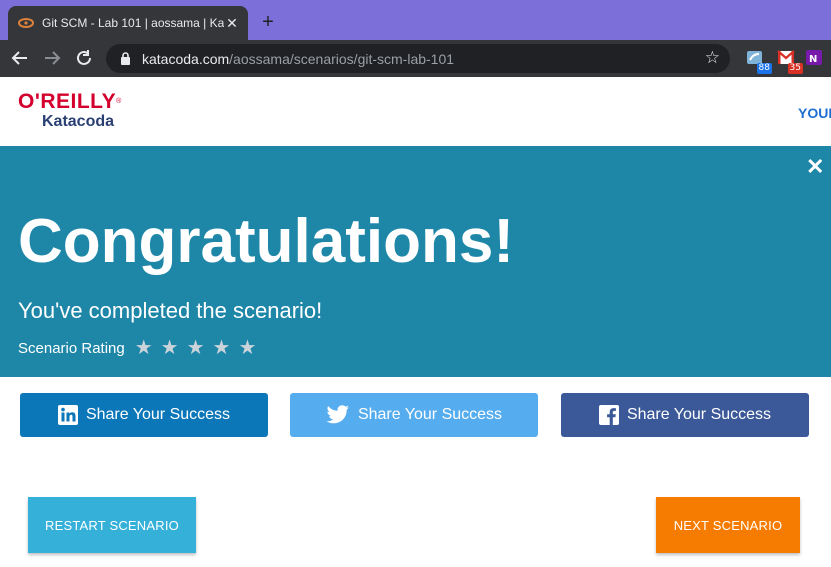 The height and width of the screenshot is (567, 831). What do you see at coordinates (232, 23) in the screenshot?
I see `tab-close-icon: ✕` at bounding box center [232, 23].